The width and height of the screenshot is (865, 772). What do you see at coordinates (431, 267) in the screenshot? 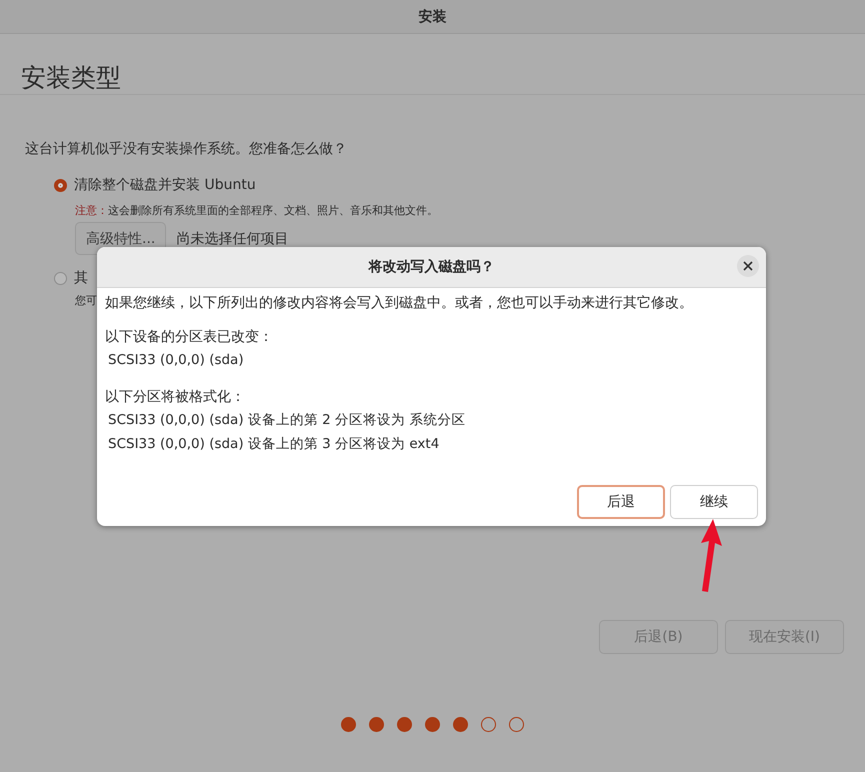
I see `dialog-title: 将改动写入磁盘吗？` at bounding box center [431, 267].